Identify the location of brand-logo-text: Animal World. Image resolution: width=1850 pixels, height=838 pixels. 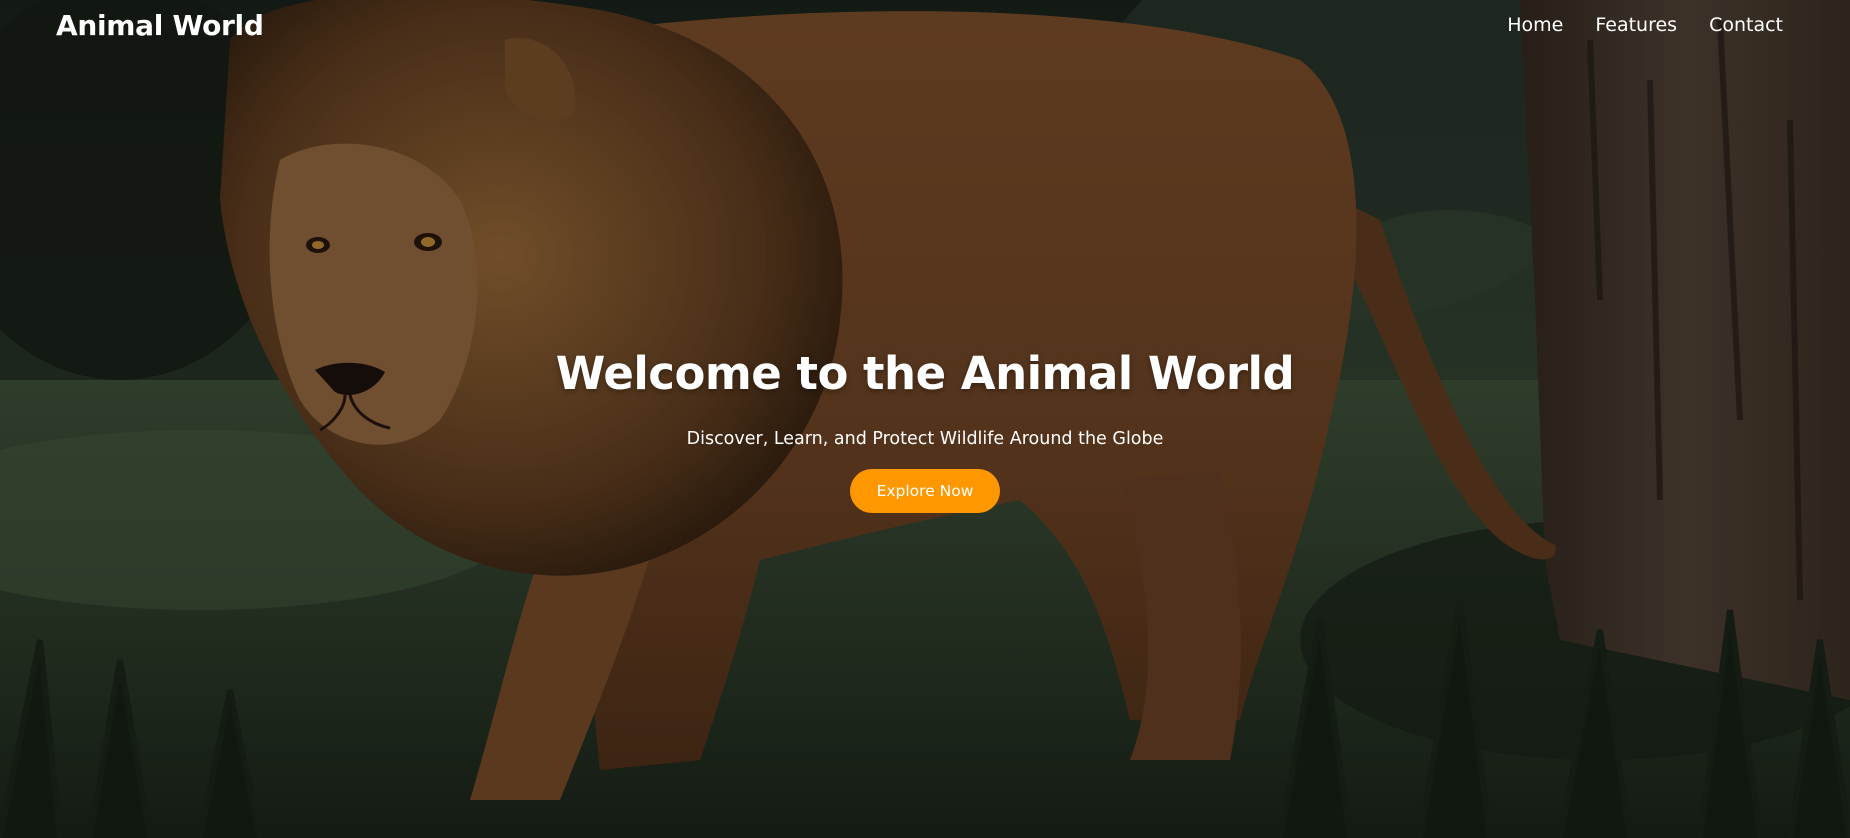
(160, 26).